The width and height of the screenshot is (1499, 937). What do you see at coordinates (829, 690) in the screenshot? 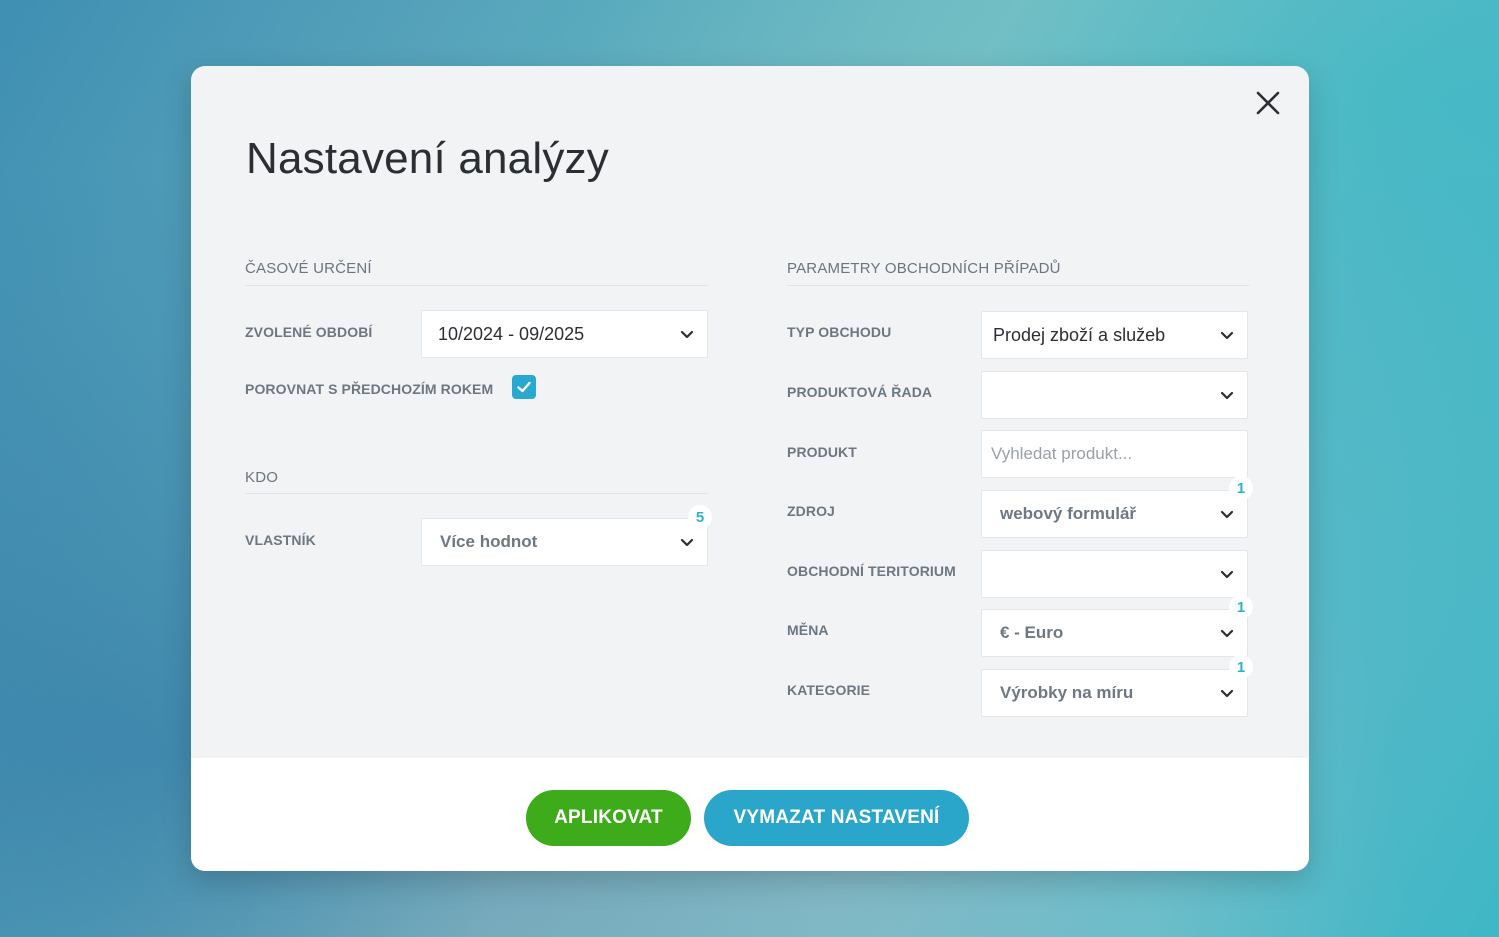
I see `category-label: KATEGORIE` at bounding box center [829, 690].